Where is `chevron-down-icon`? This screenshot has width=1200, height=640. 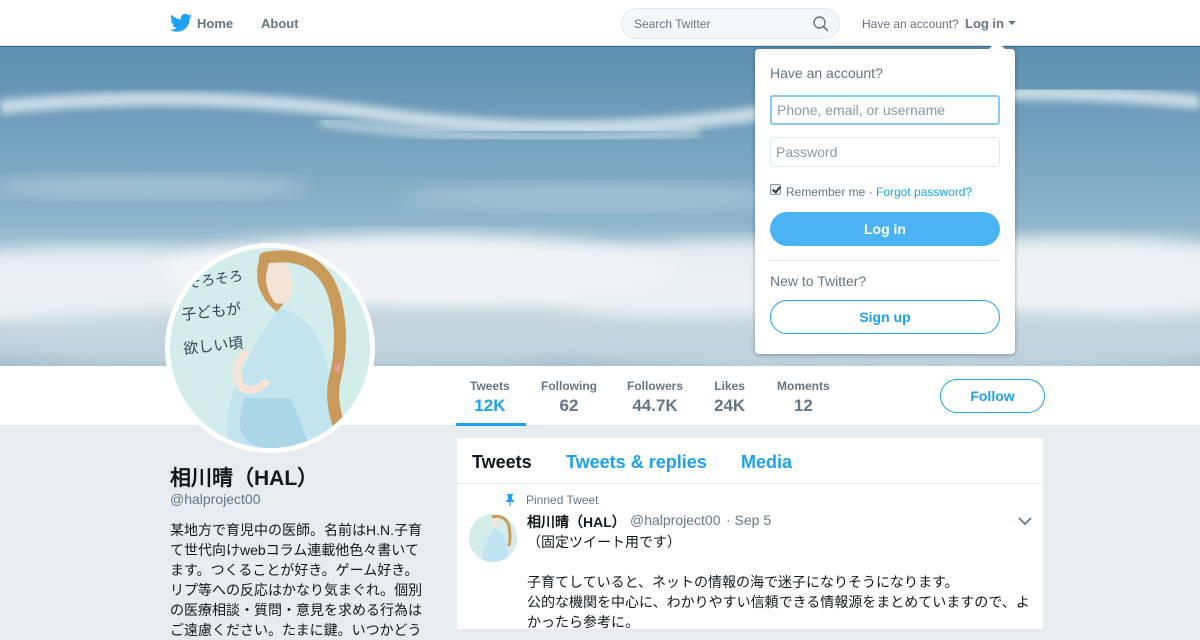 chevron-down-icon is located at coordinates (1025, 521).